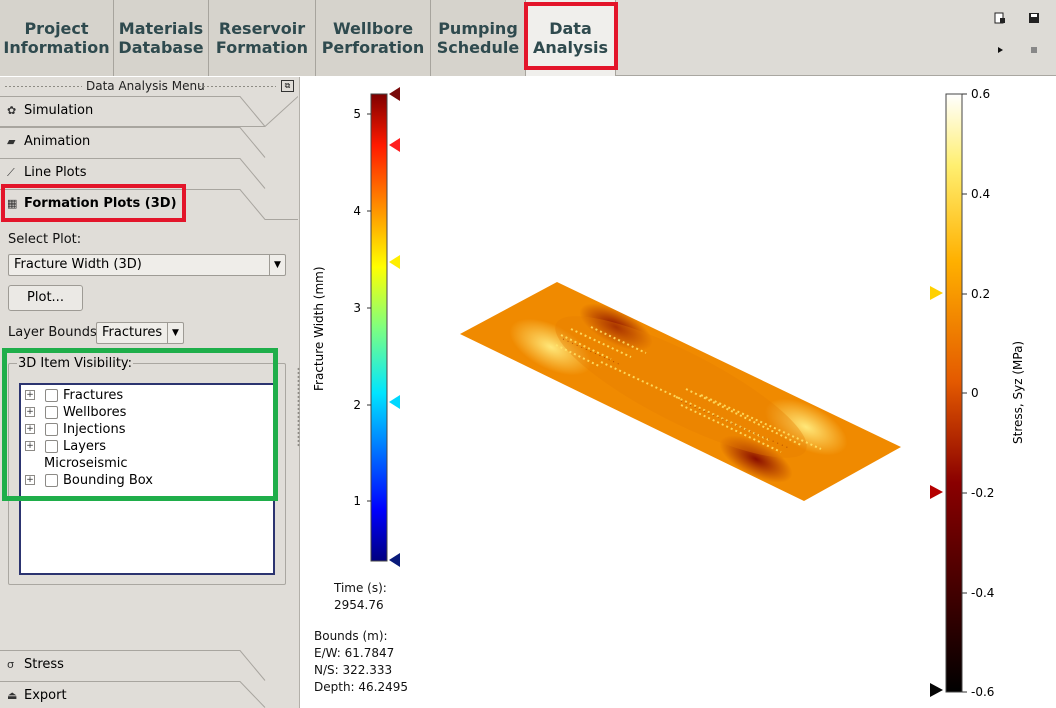  Describe the element at coordinates (379, 327) in the screenshot. I see `fracture-width-colorbar` at that location.